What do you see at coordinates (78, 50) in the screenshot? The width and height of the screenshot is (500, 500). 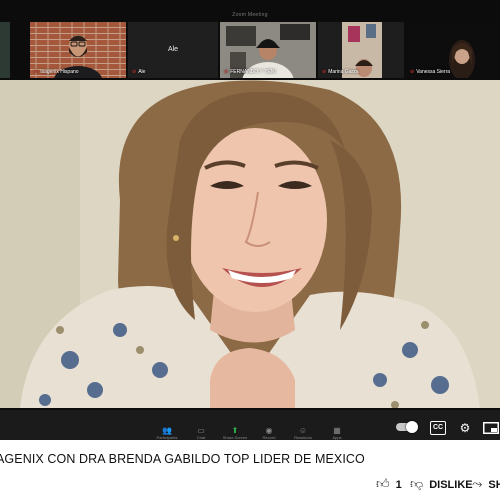 I see `participant-tile: ⊘ Isagenix Hispano` at bounding box center [78, 50].